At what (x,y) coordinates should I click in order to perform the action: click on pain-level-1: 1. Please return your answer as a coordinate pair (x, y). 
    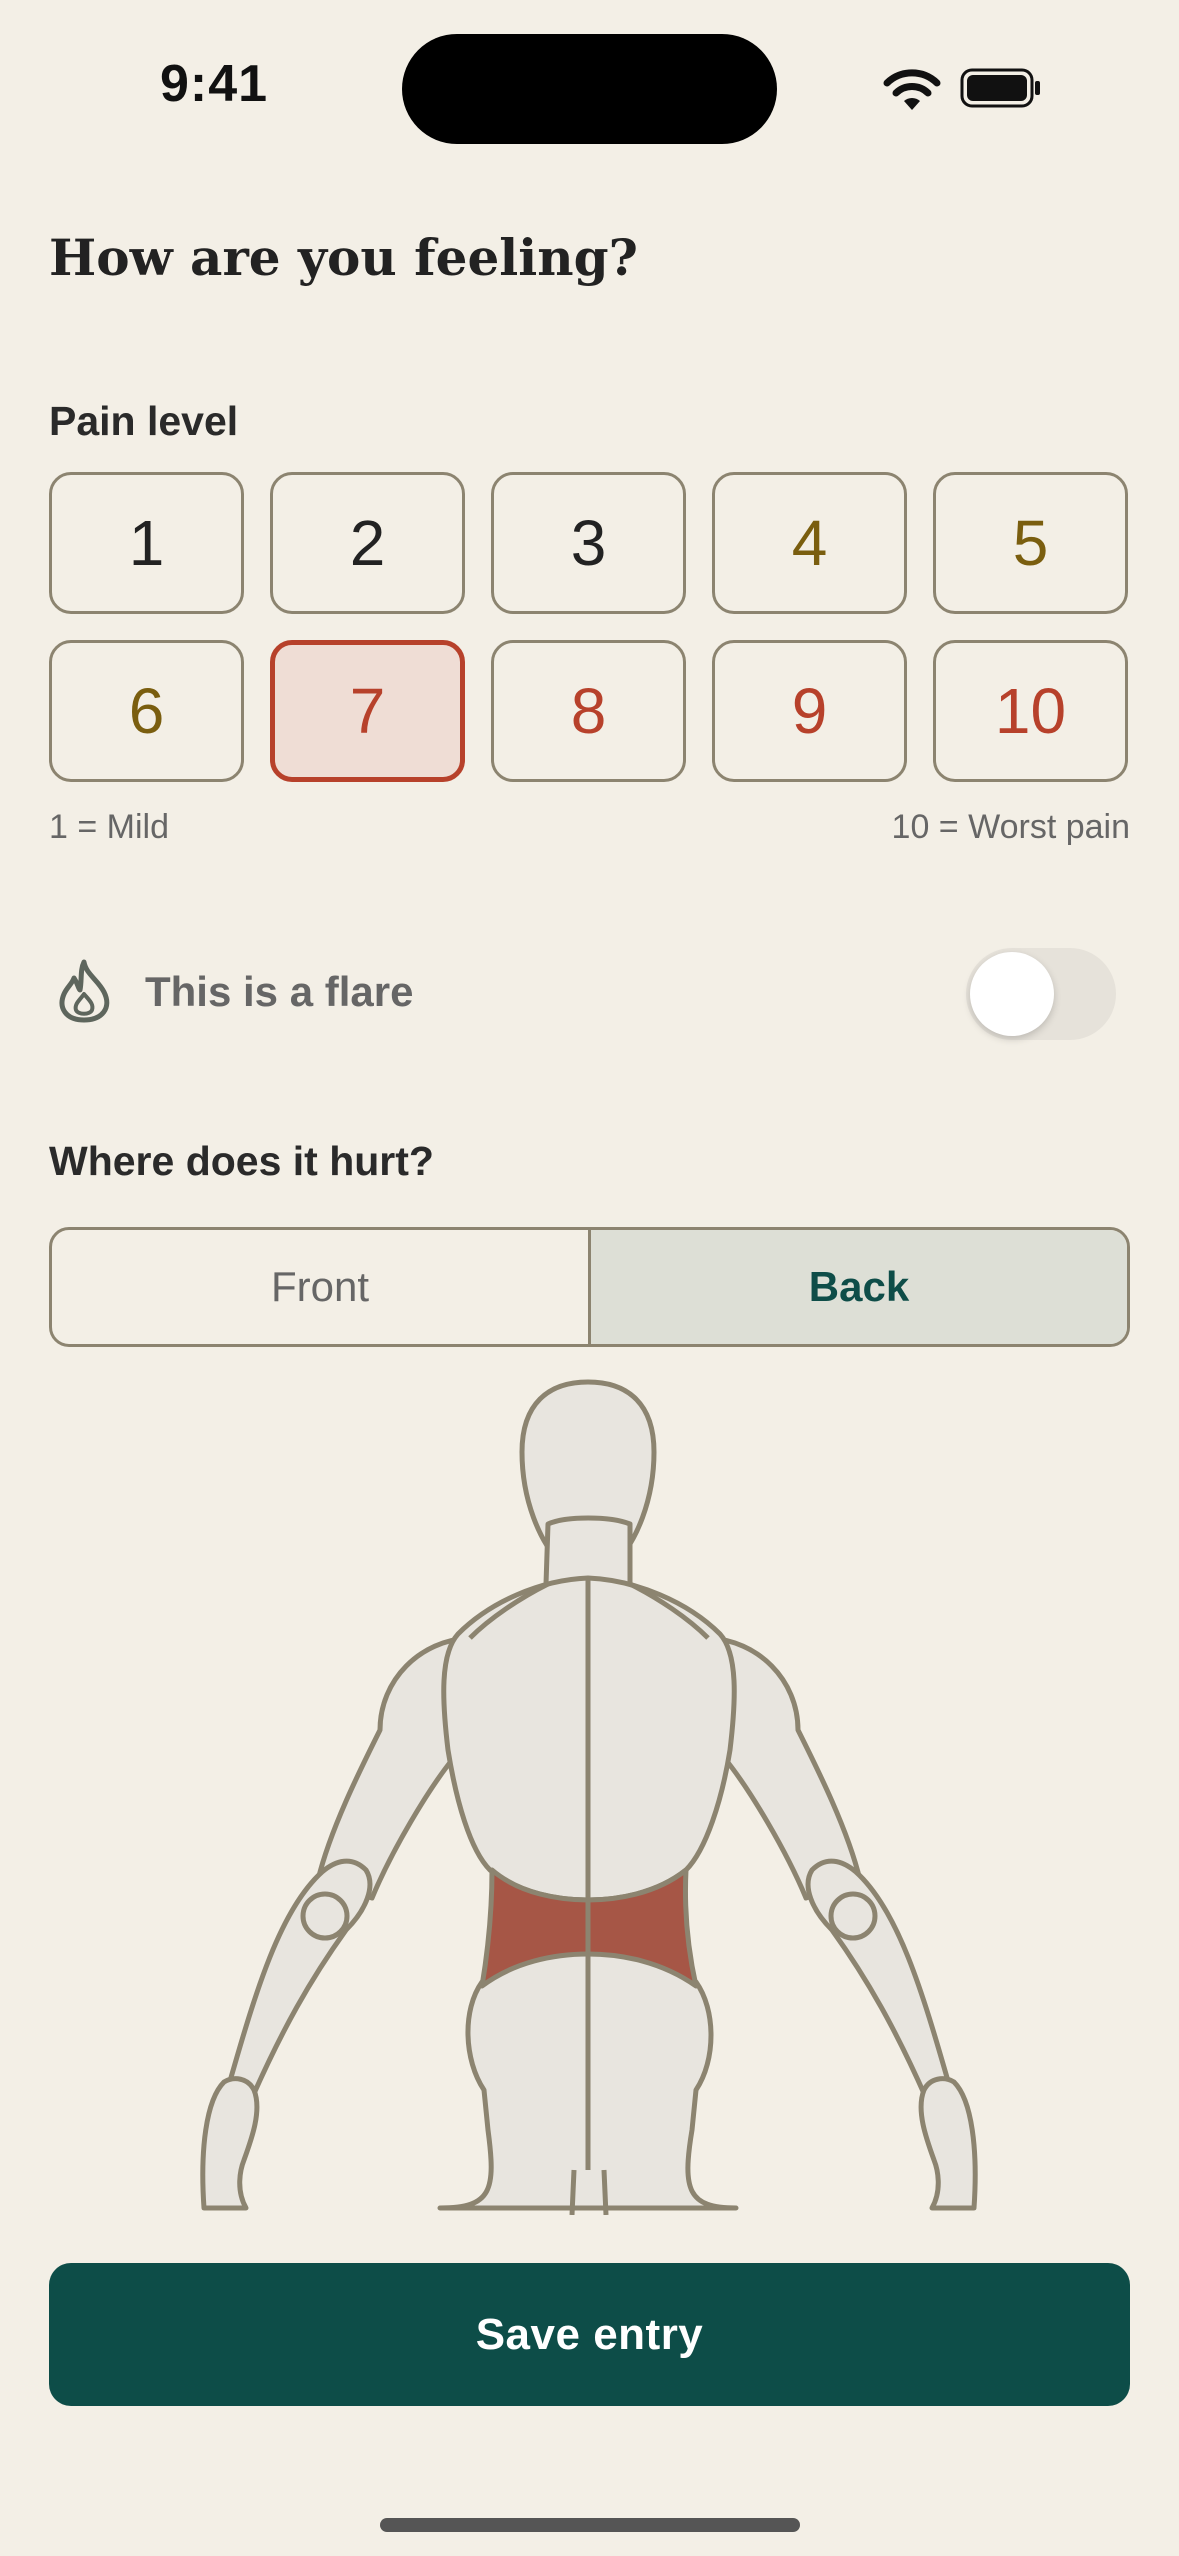
    Looking at the image, I should click on (146, 543).